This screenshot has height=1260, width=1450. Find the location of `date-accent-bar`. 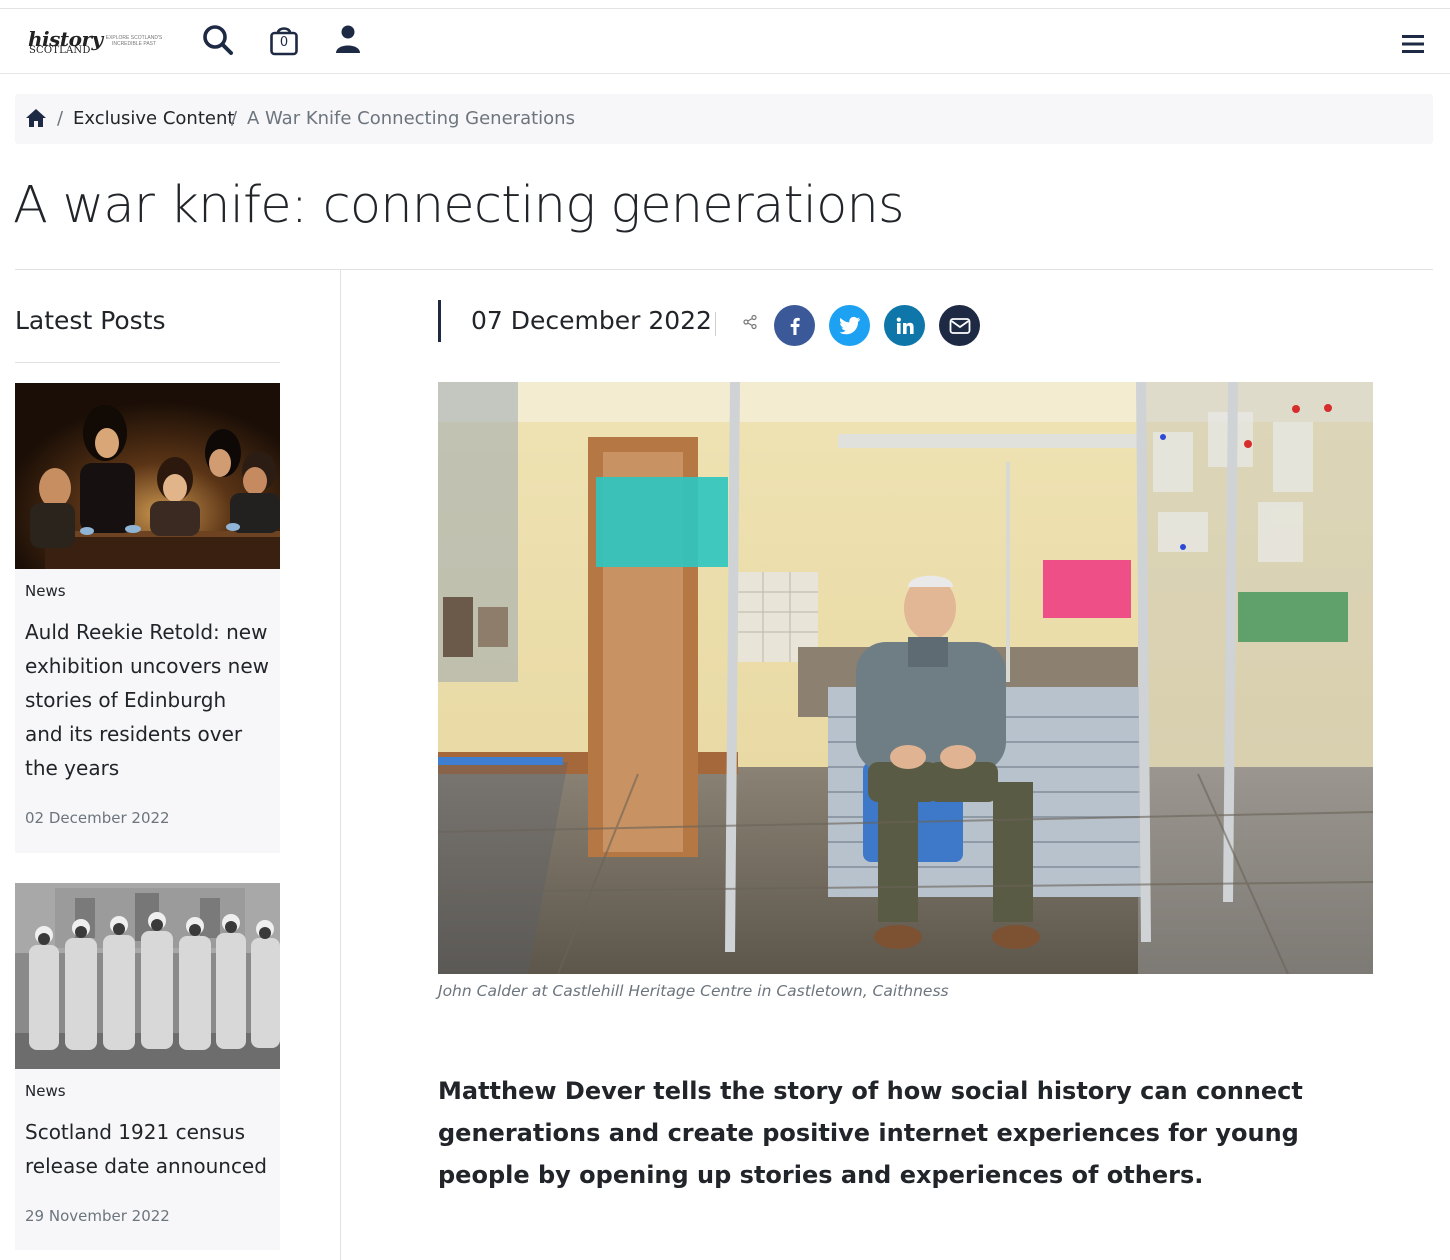

date-accent-bar is located at coordinates (439, 321).